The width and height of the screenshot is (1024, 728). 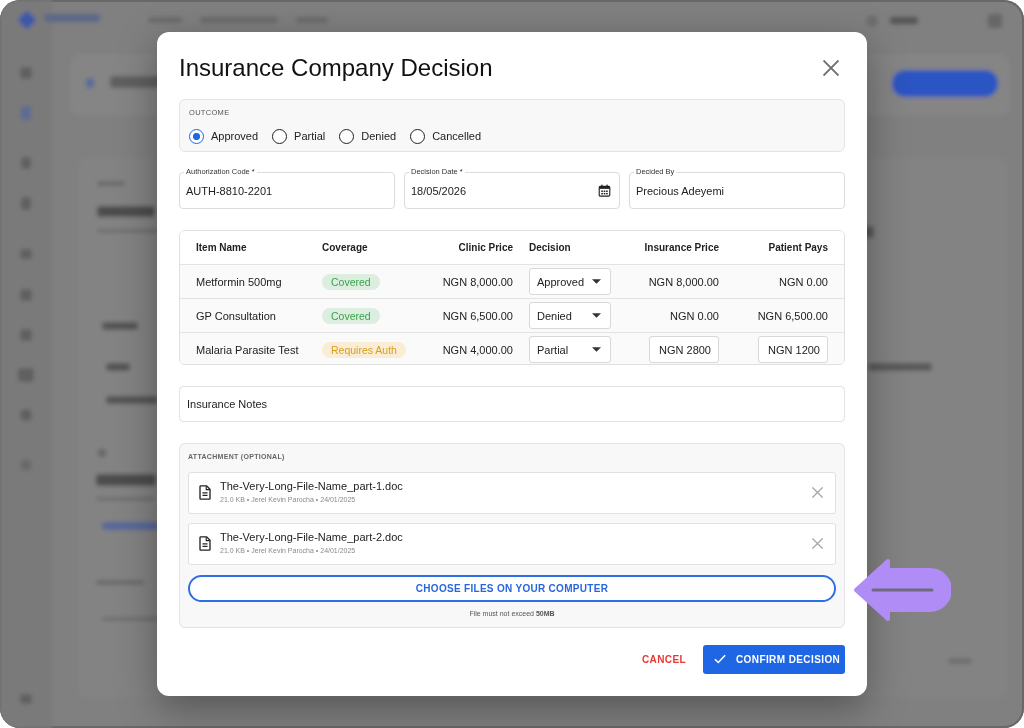 What do you see at coordinates (720, 659) in the screenshot?
I see `check-icon` at bounding box center [720, 659].